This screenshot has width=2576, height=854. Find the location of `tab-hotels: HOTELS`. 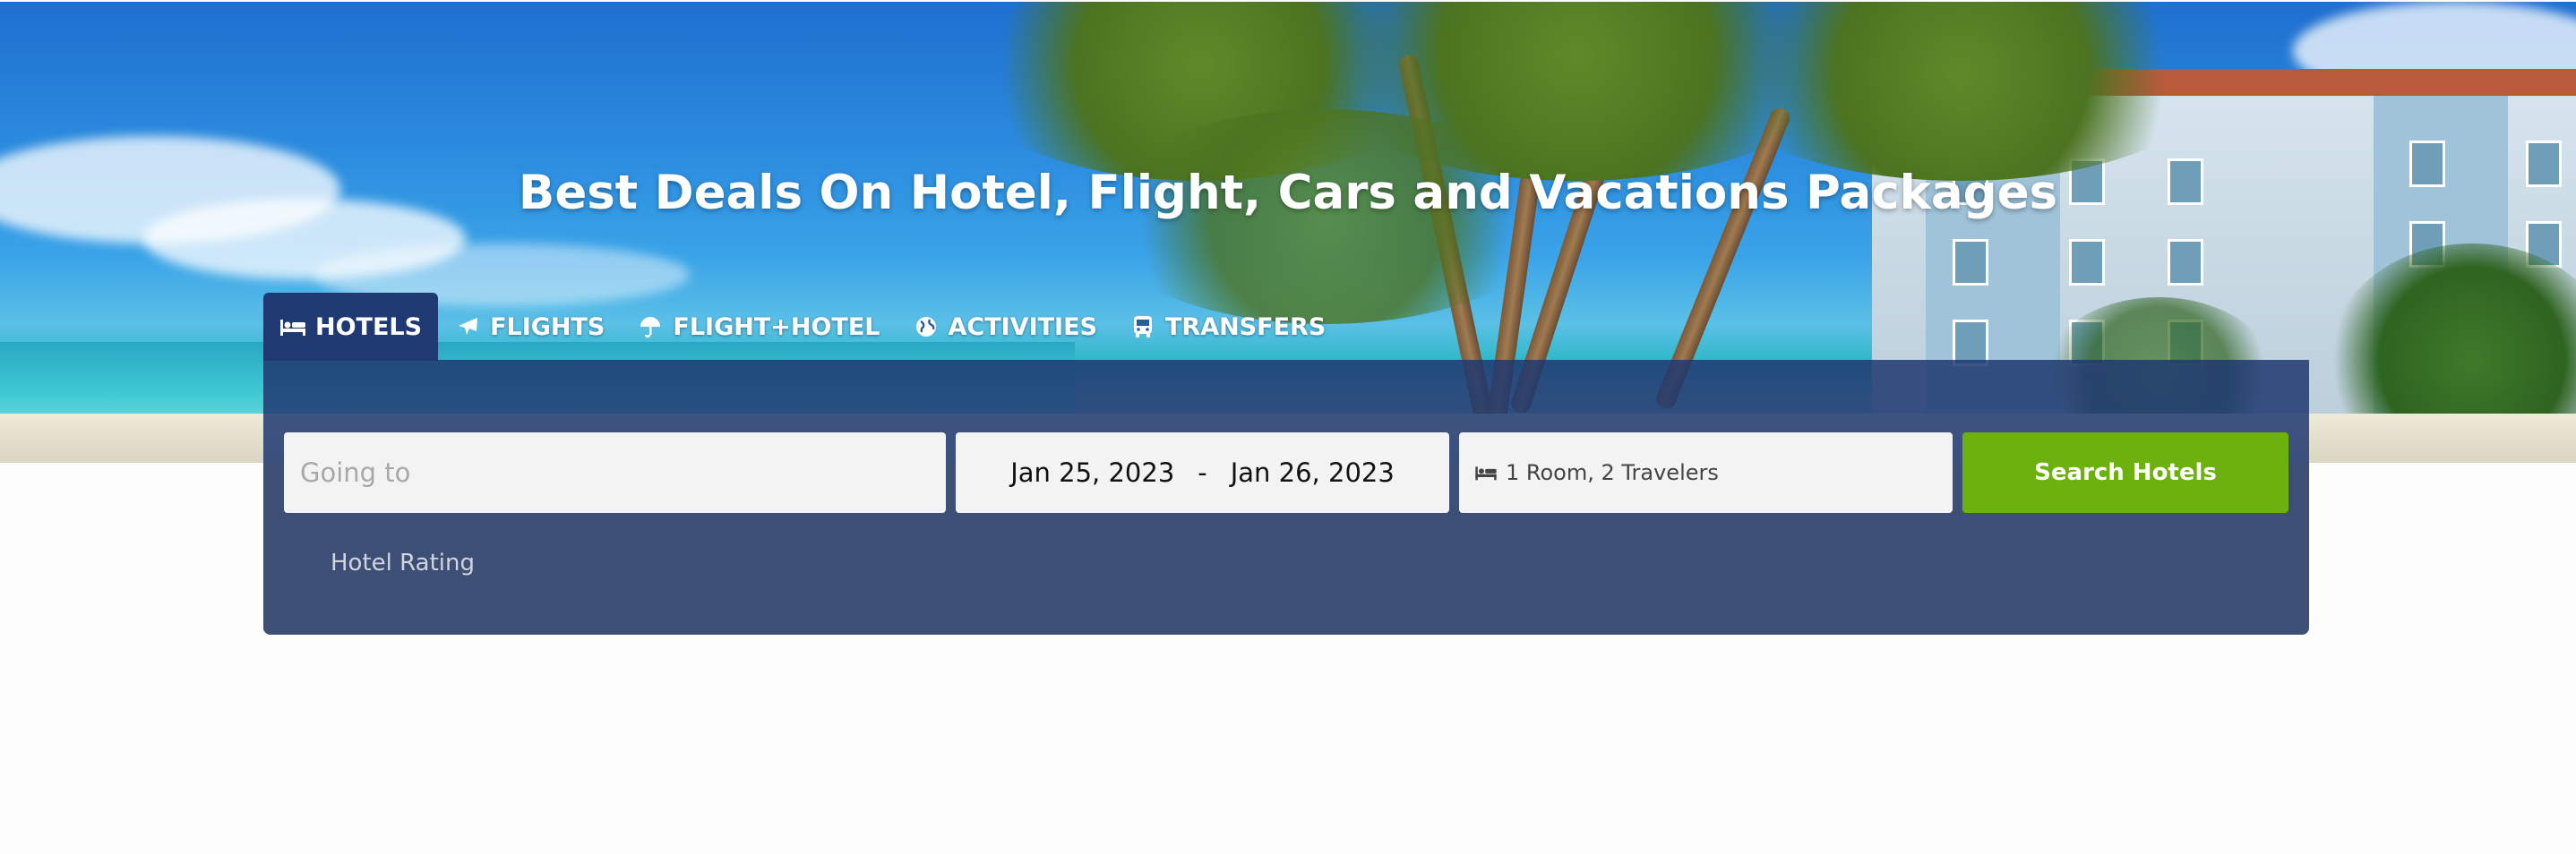

tab-hotels: HOTELS is located at coordinates (351, 327).